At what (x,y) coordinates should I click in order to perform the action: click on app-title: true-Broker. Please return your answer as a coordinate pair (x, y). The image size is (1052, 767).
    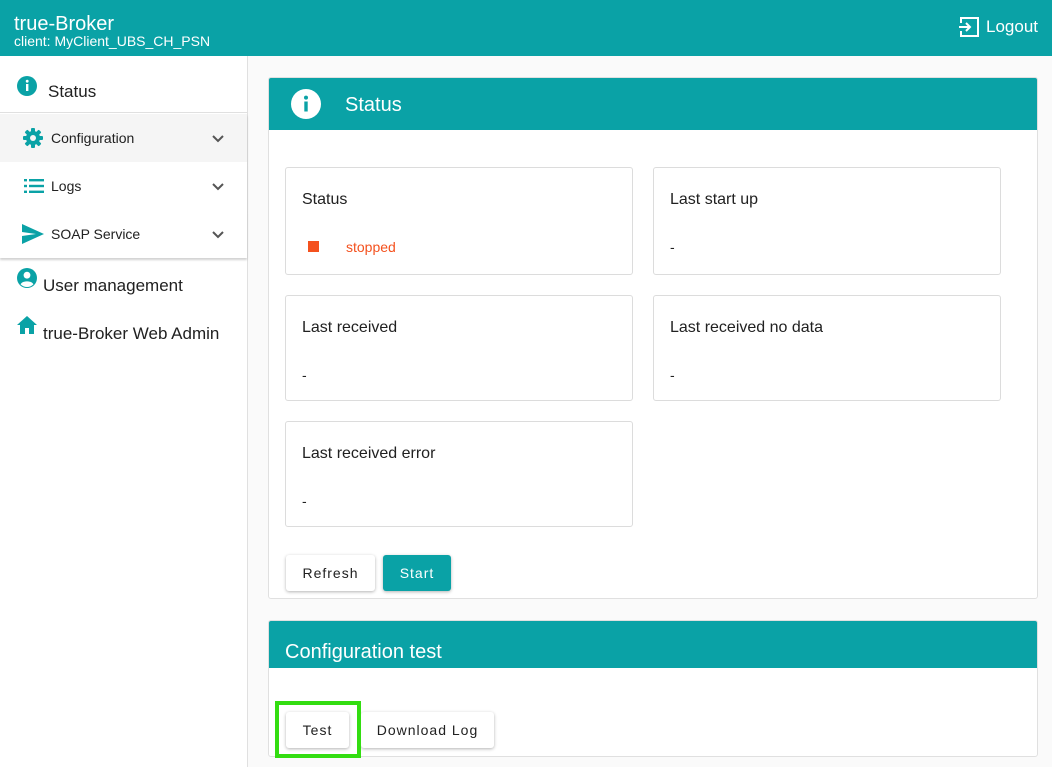
    Looking at the image, I should click on (64, 24).